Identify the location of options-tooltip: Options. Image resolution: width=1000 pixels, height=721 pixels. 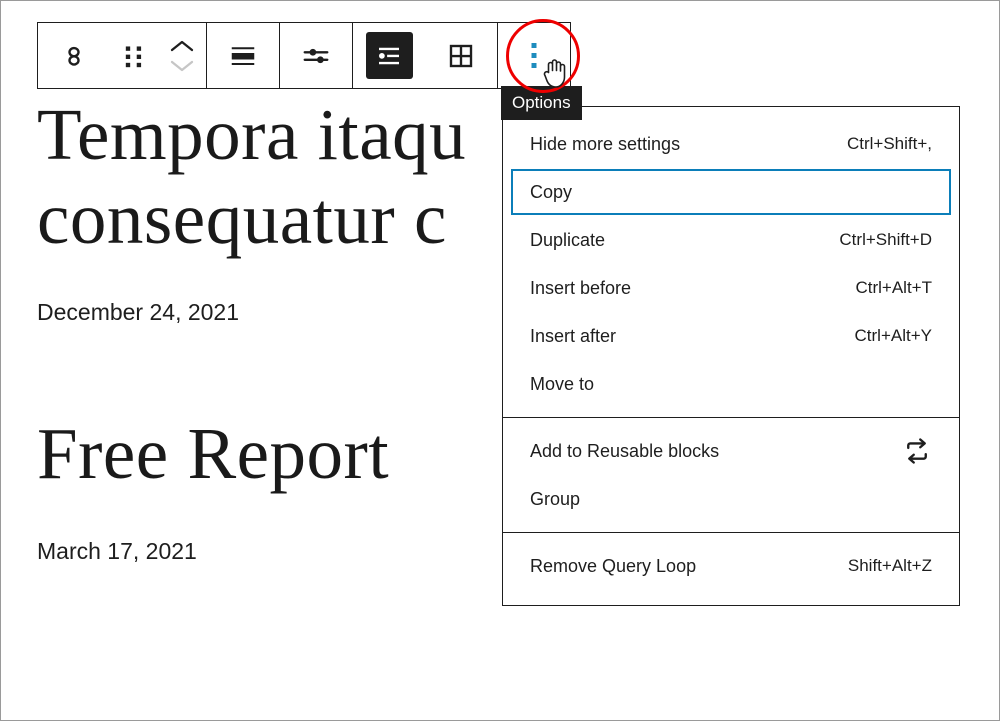
(541, 103).